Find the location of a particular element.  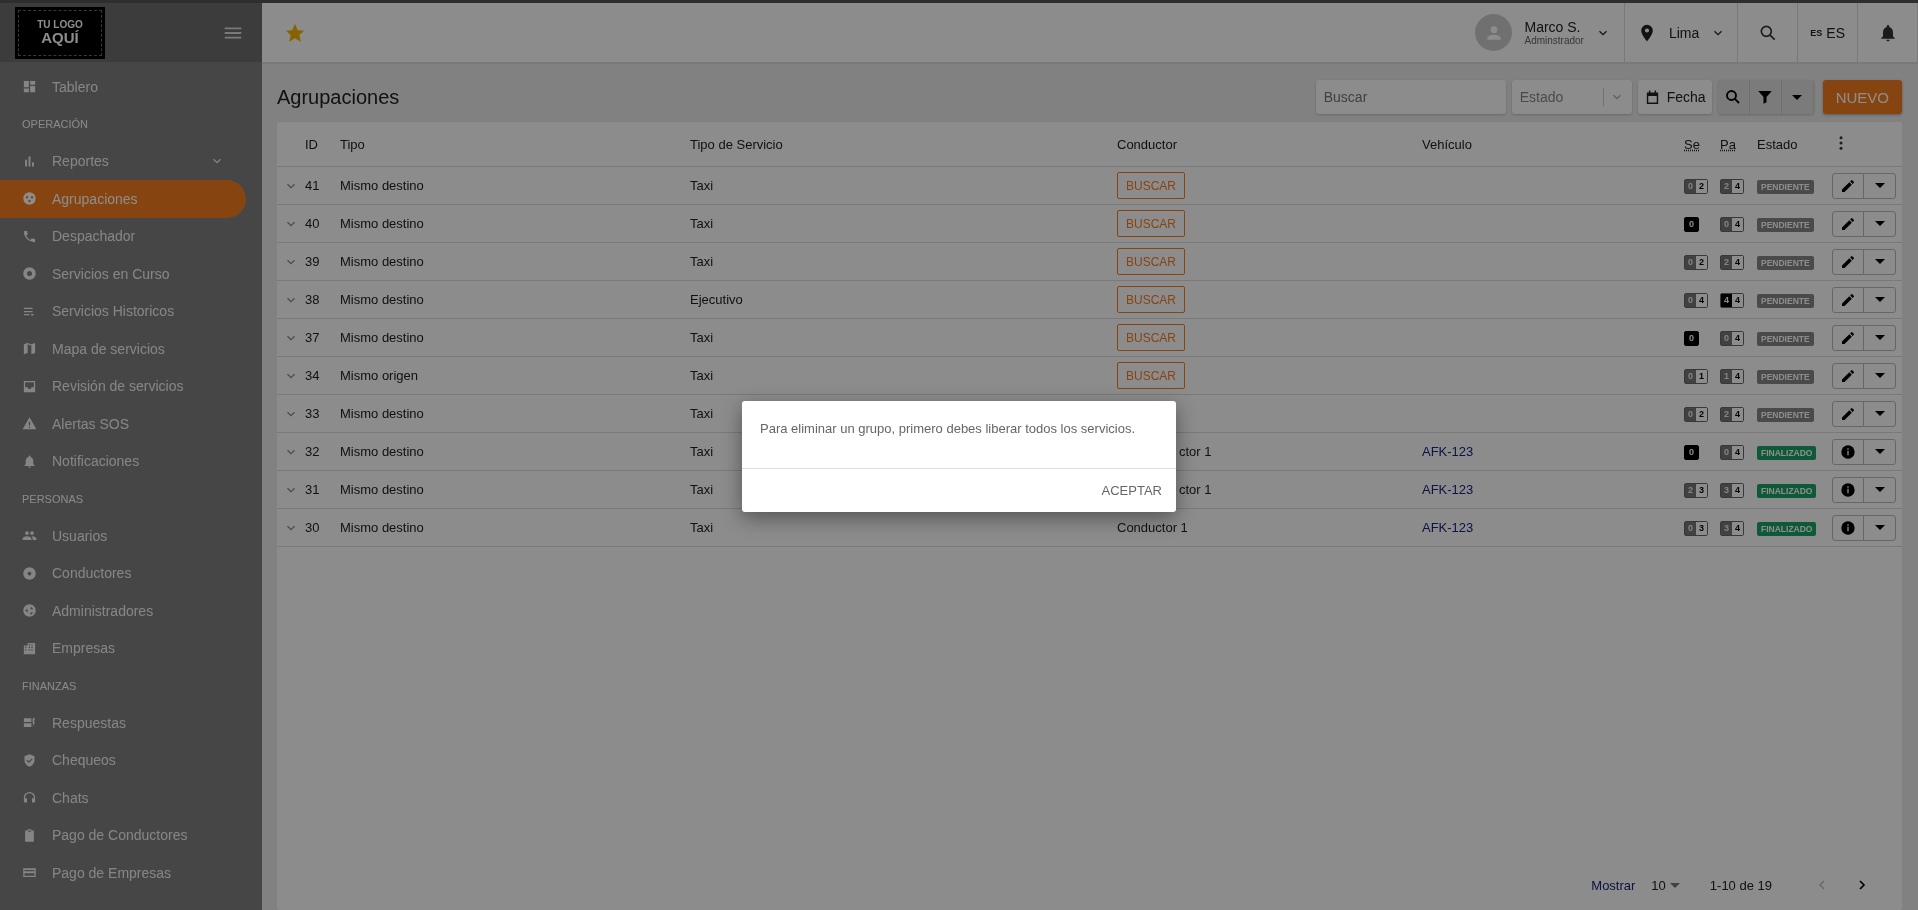

map-icon is located at coordinates (29, 349).